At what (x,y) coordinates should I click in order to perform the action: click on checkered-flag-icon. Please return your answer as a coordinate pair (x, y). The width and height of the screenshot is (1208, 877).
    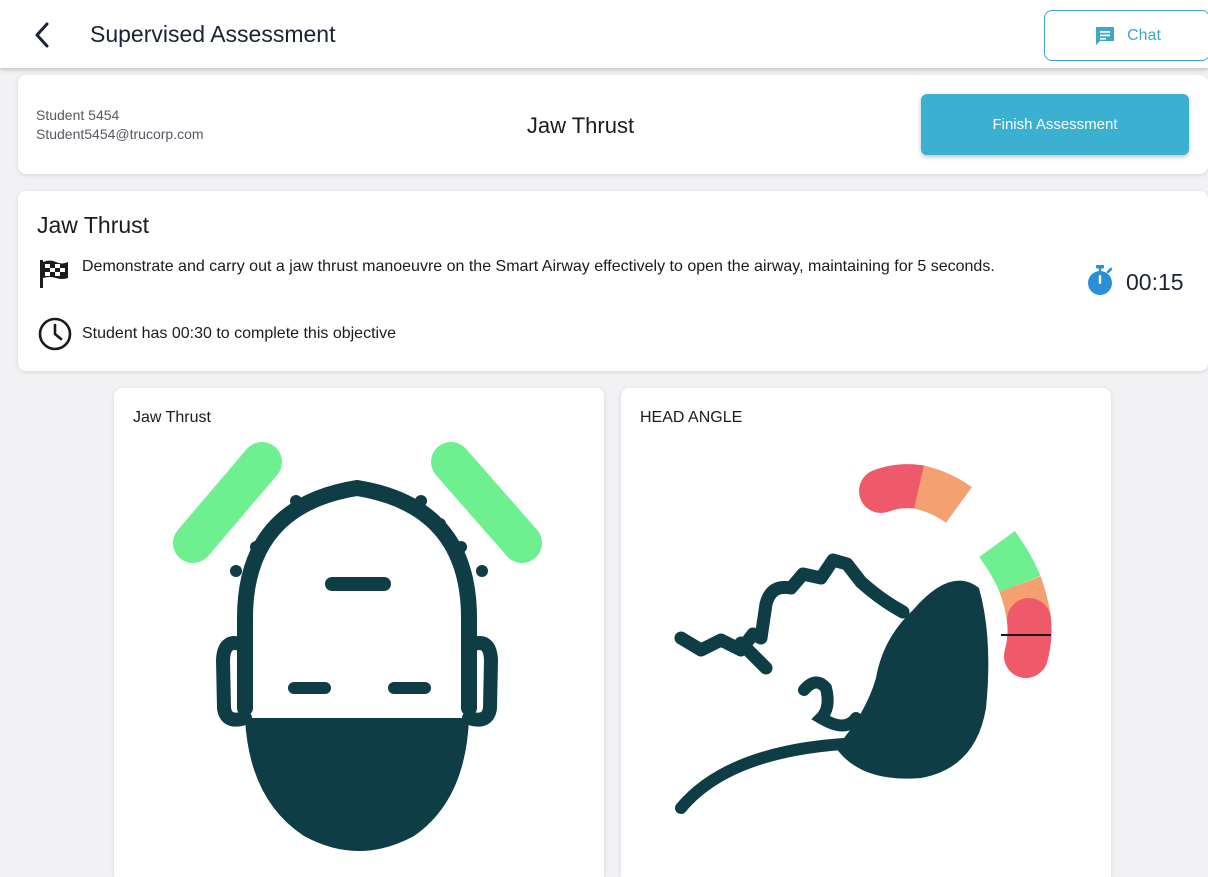
    Looking at the image, I should click on (54, 274).